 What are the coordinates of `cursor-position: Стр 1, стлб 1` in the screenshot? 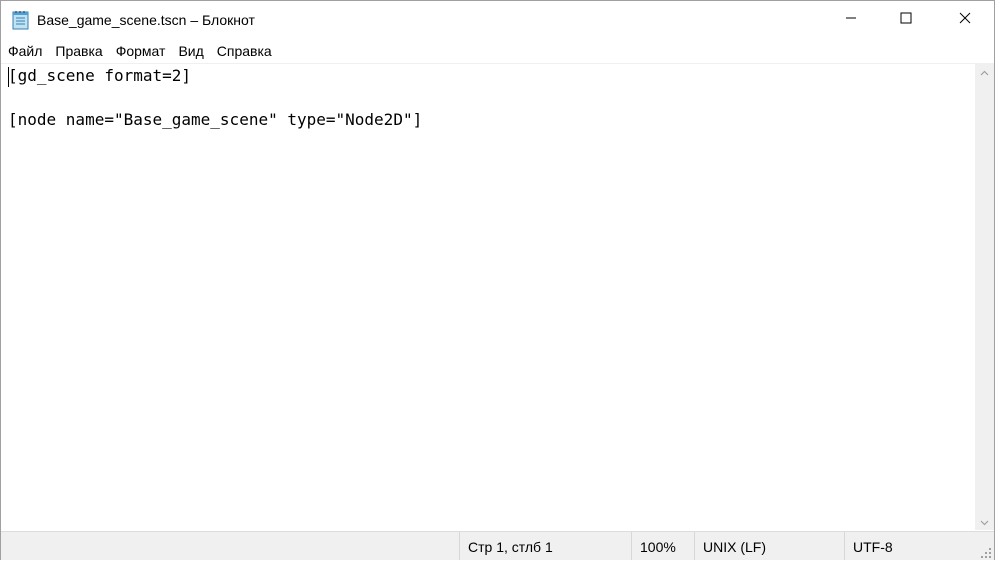 It's located at (510, 547).